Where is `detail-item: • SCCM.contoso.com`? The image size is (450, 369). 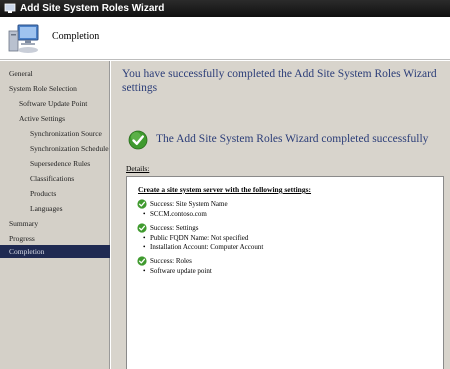
detail-item: • SCCM.contoso.com is located at coordinates (175, 214).